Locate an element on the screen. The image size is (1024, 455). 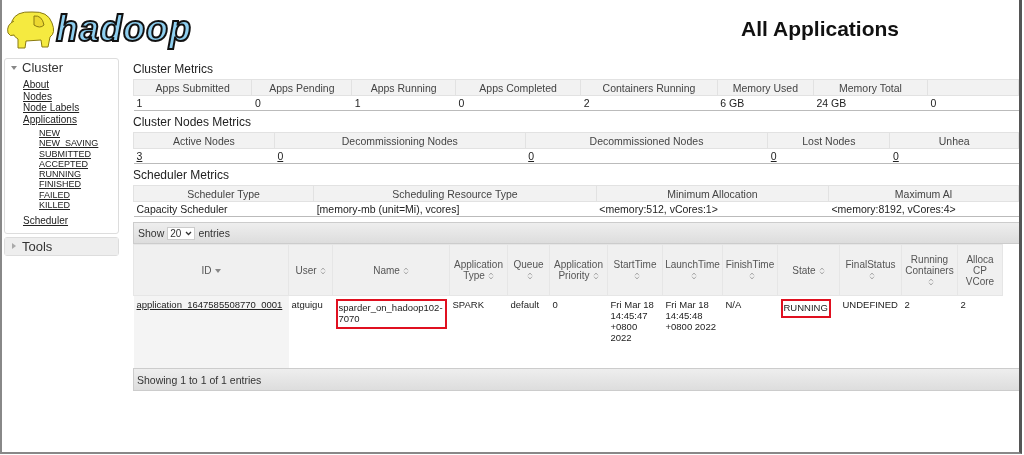
table-info: Showing 1 to 1 of 1 entries is located at coordinates (199, 379).